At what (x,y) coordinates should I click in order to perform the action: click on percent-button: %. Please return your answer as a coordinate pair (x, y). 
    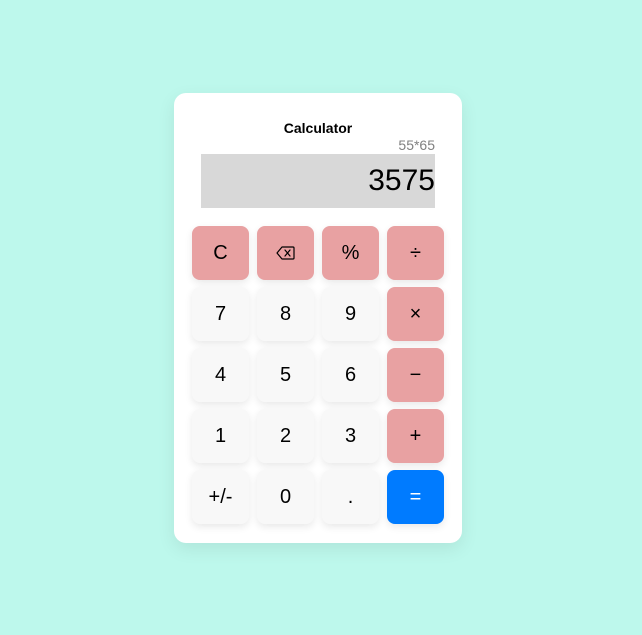
    Looking at the image, I should click on (350, 253).